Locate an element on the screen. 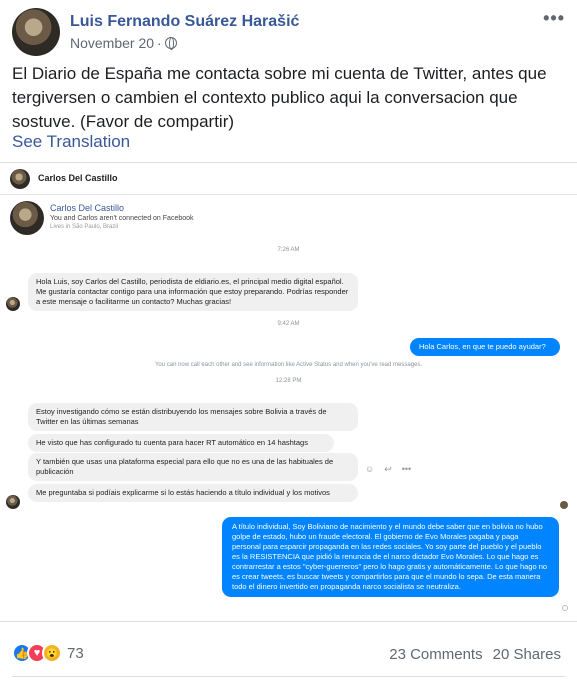 The image size is (577, 680). shares-count-link: 20 Shares is located at coordinates (527, 654).